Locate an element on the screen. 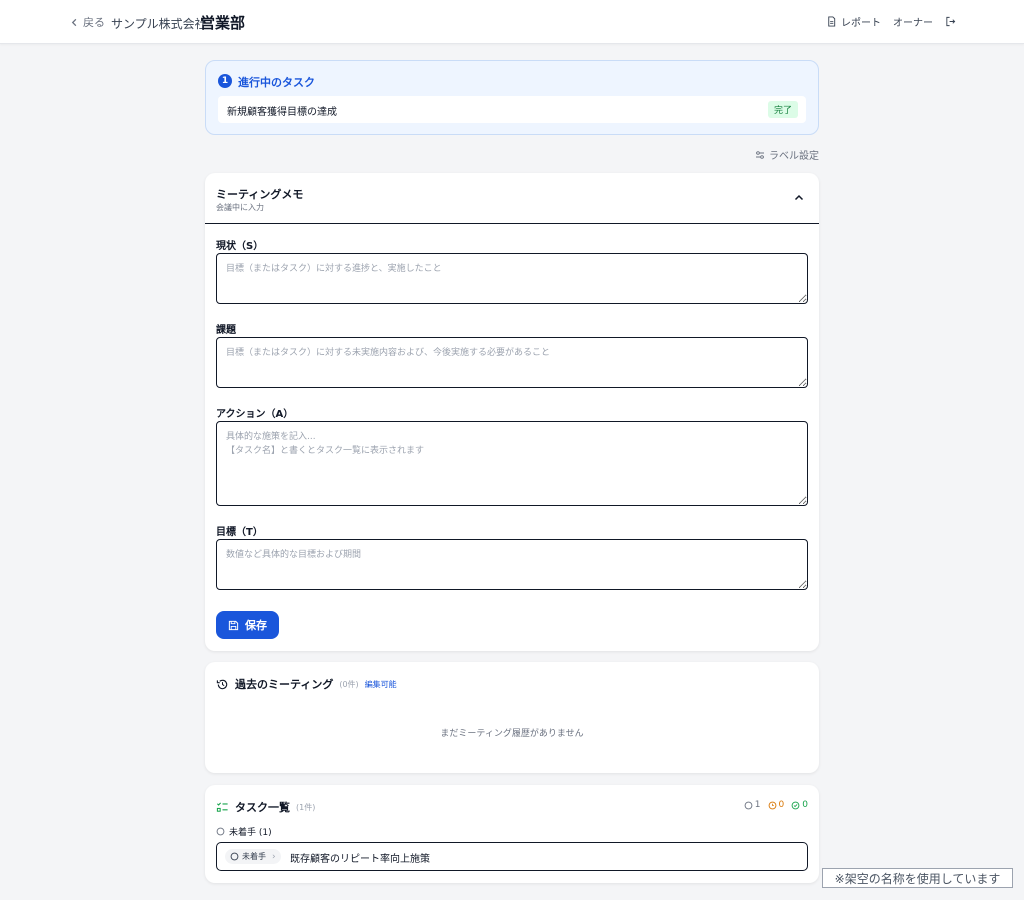  stat-not-started: 1 is located at coordinates (752, 805).